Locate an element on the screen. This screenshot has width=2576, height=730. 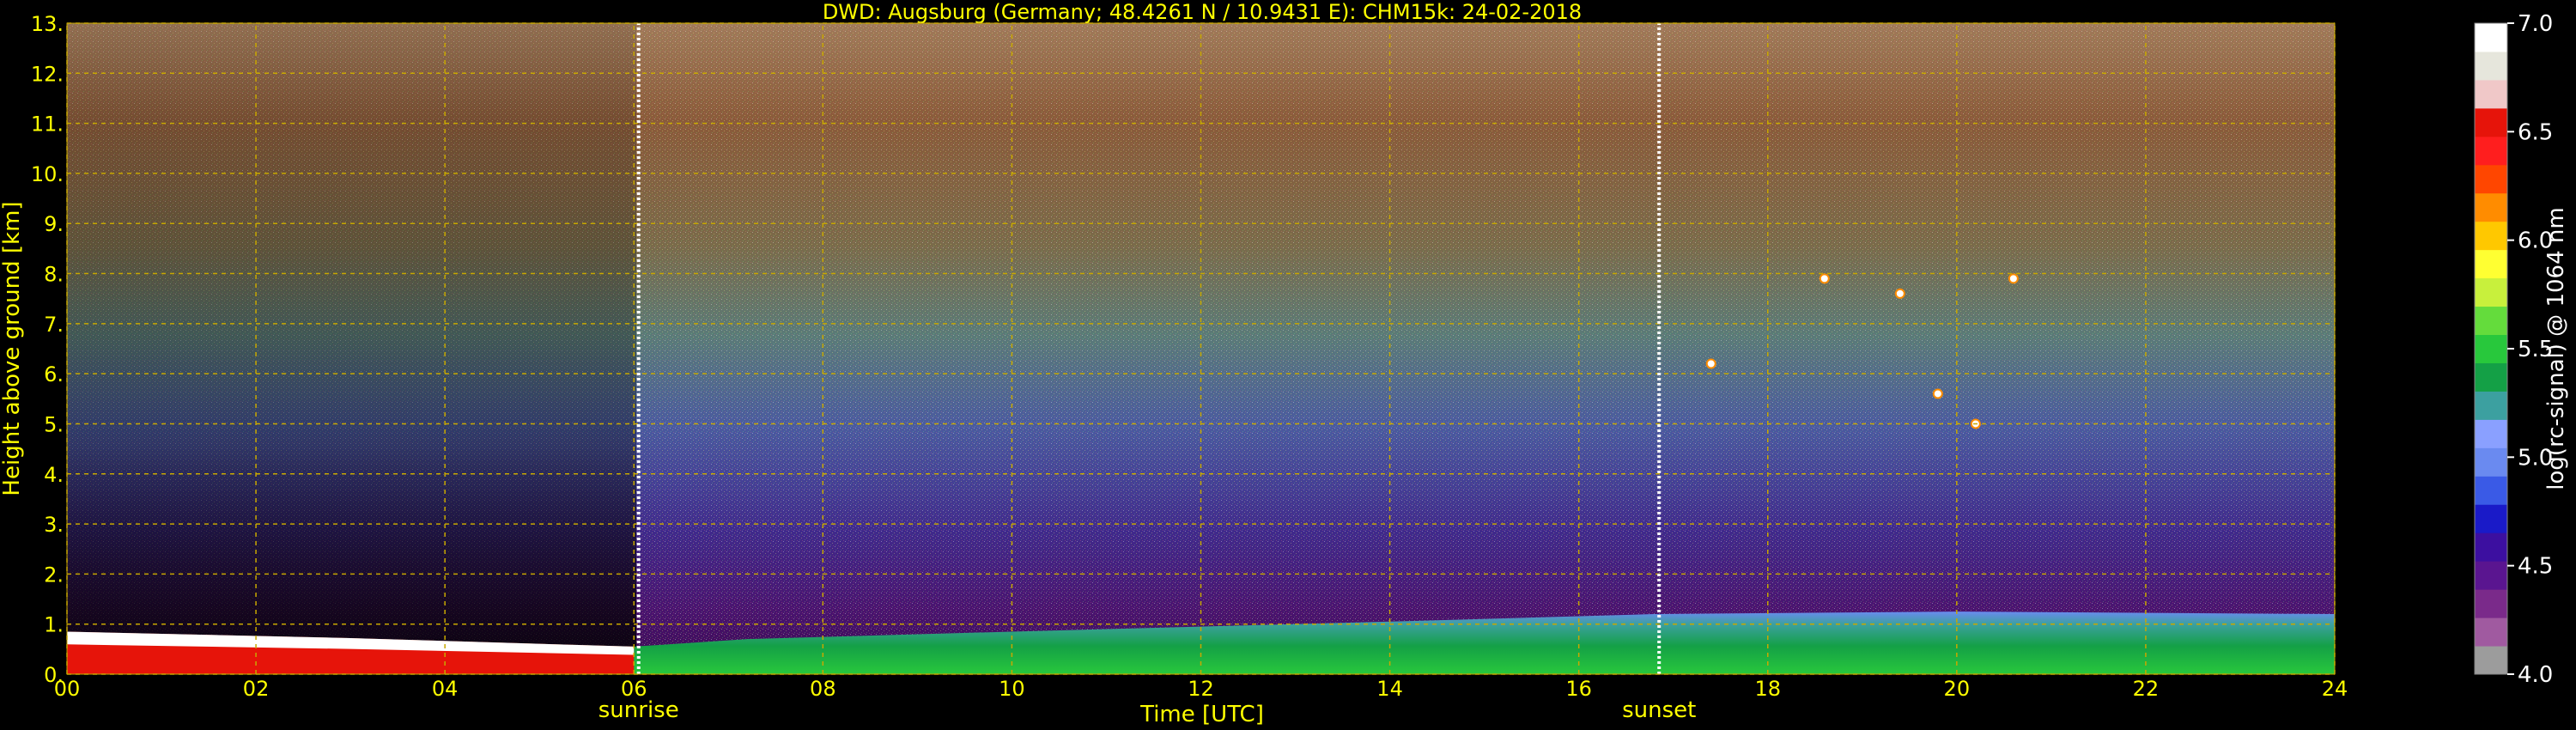
x-tick-label: 10 is located at coordinates (1012, 689).